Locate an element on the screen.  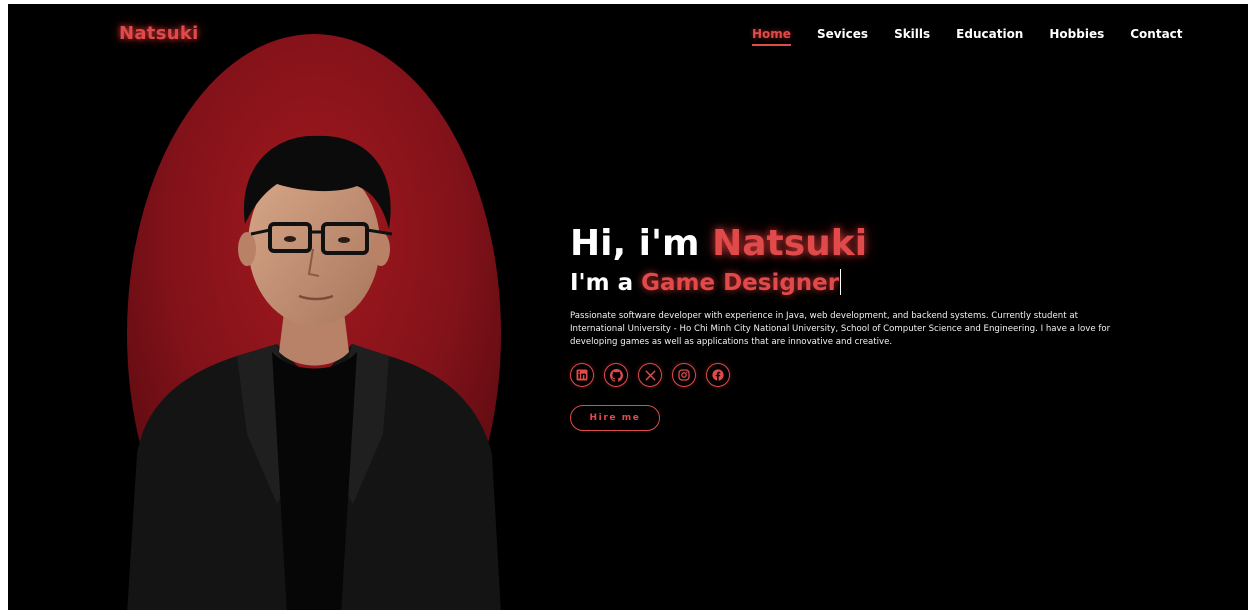
nav-contact: Contact is located at coordinates (1156, 36).